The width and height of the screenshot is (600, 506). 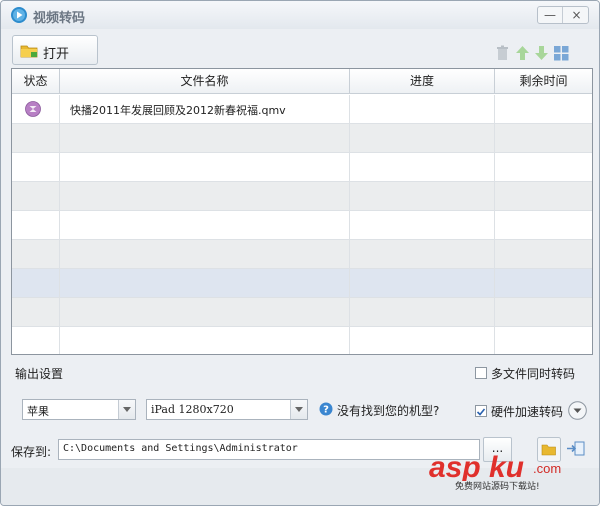 I want to click on status-cell, so click(x=36, y=109).